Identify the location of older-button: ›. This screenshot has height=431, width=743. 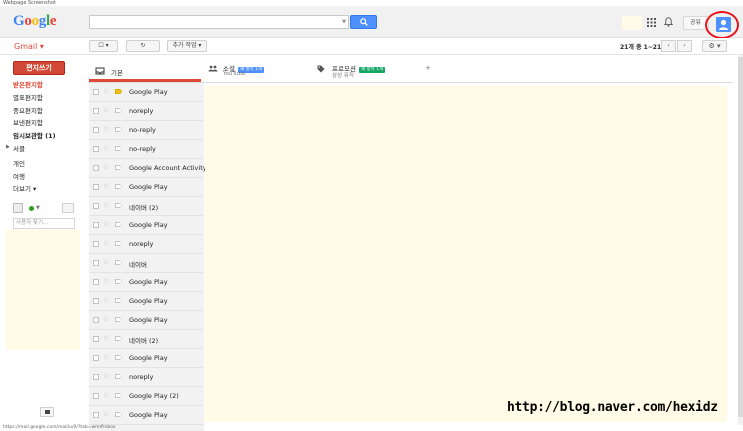
(684, 46).